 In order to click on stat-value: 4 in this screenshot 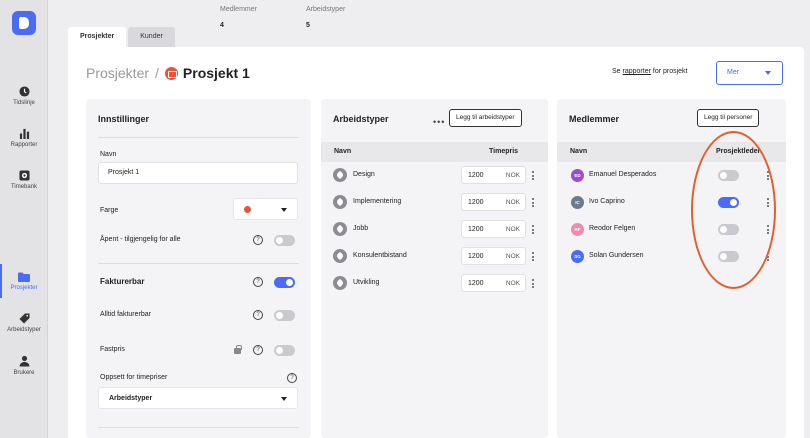, I will do `click(222, 25)`.